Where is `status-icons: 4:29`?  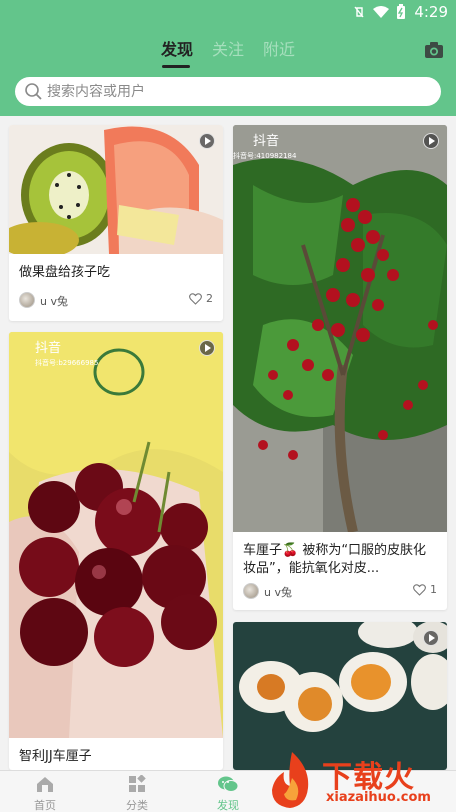
status-icons: 4:29 is located at coordinates (400, 12).